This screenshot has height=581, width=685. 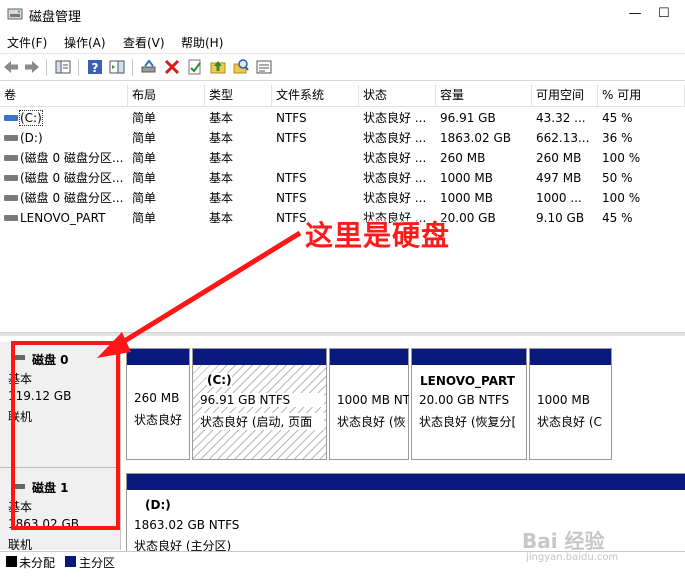 I want to click on cell-percent-free: 36 %, so click(x=617, y=138).